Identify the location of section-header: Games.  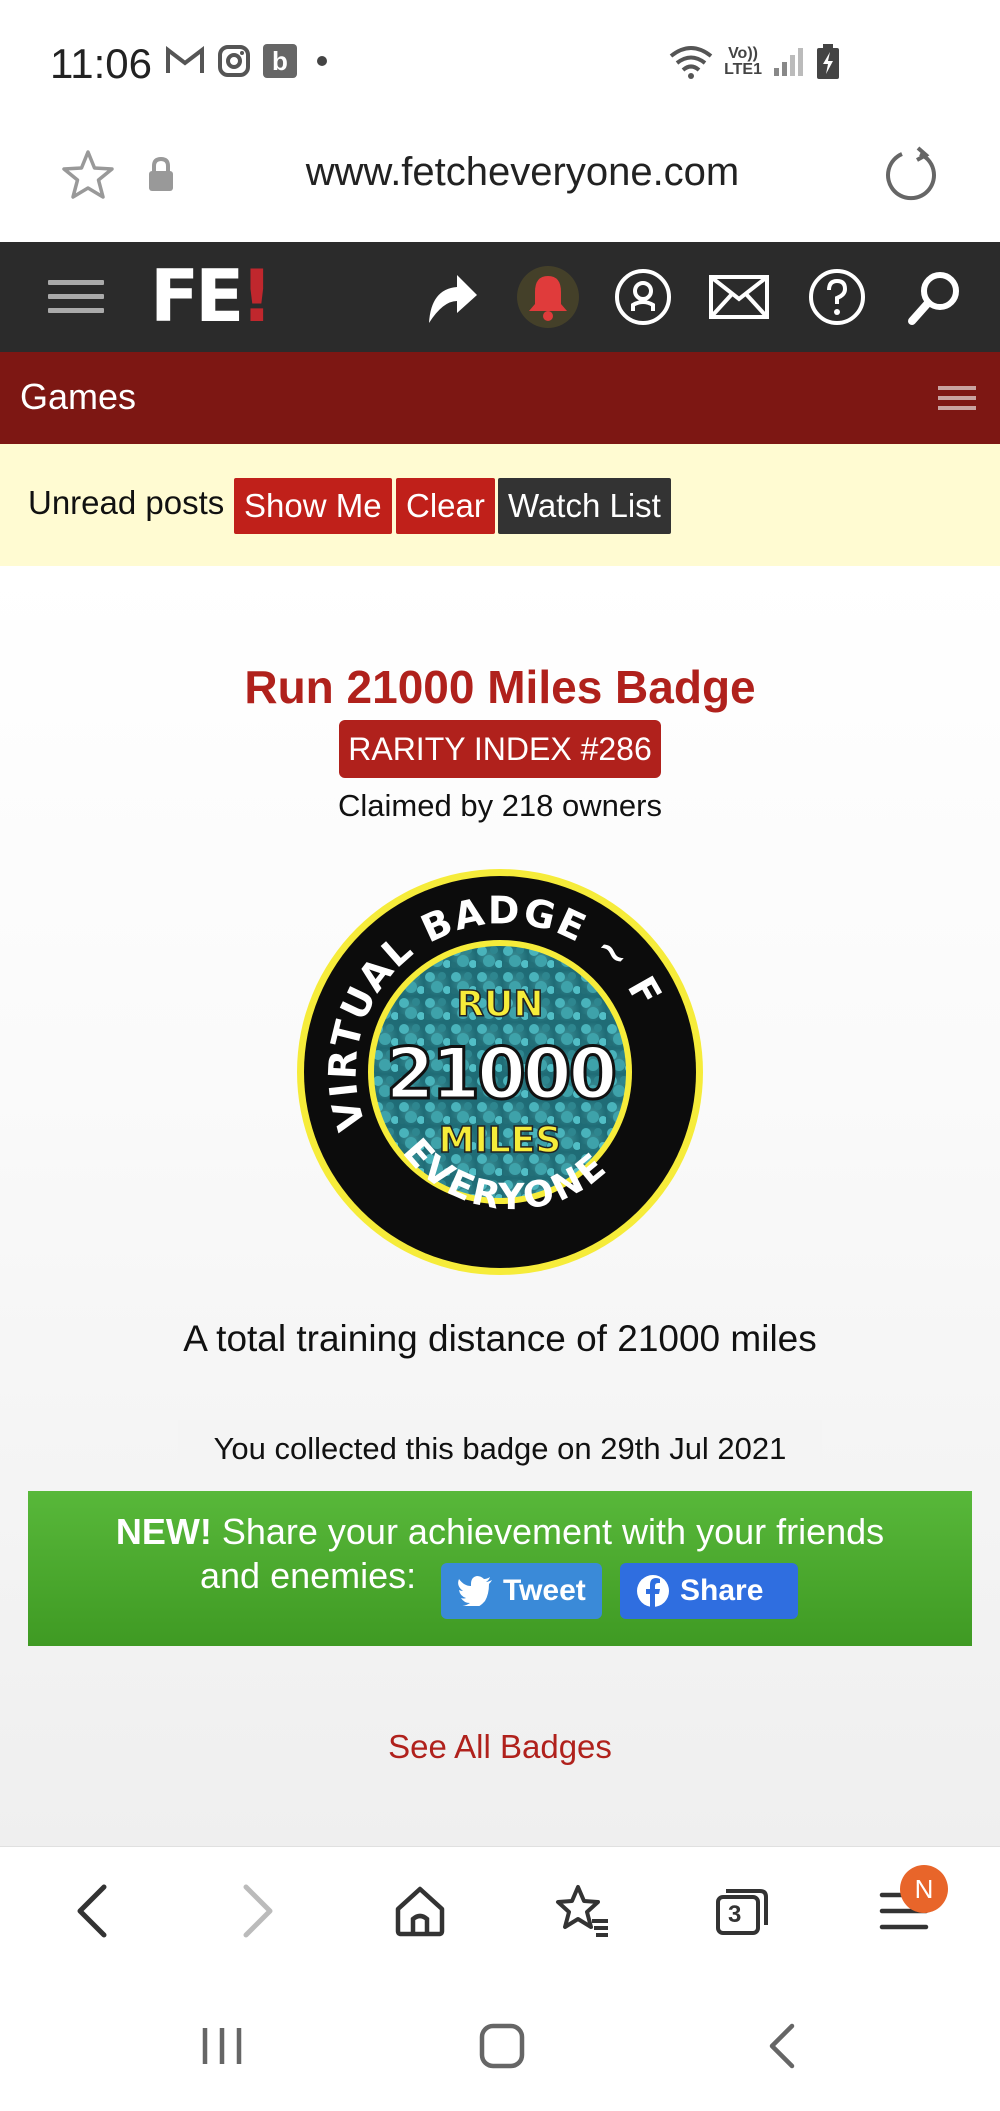
(500, 398).